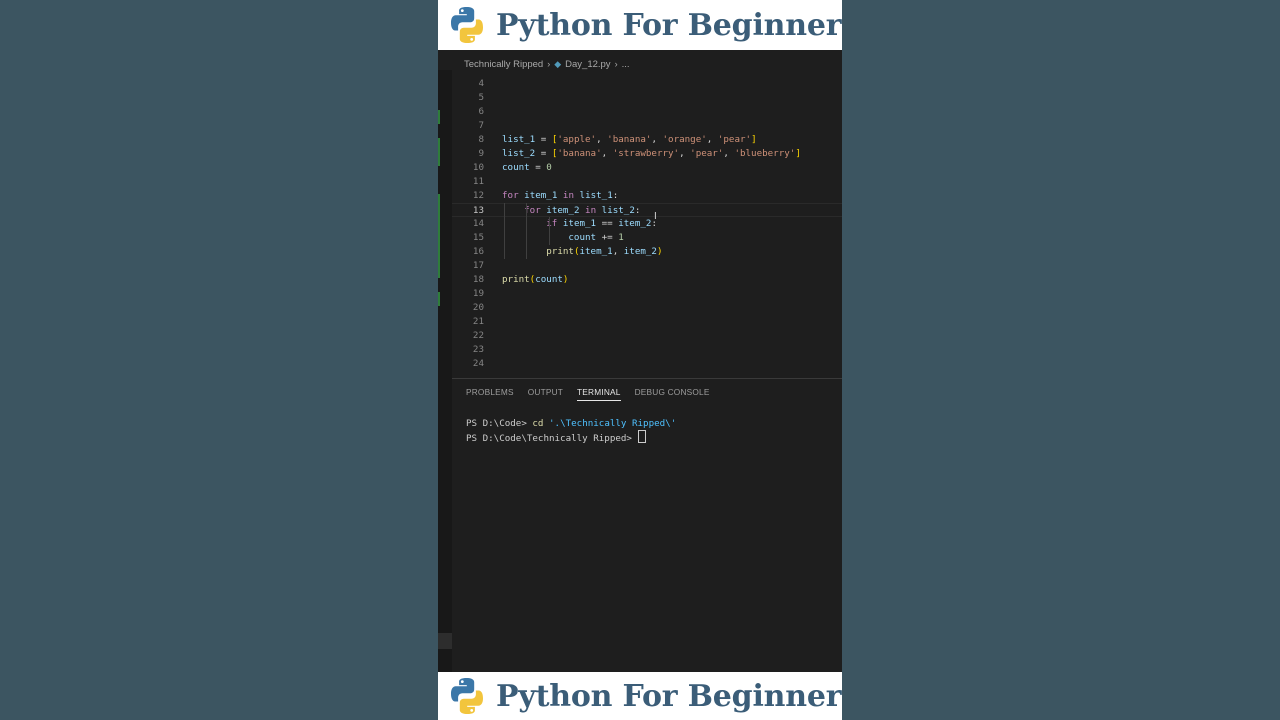  What do you see at coordinates (478, 195) in the screenshot?
I see `line-number: 12` at bounding box center [478, 195].